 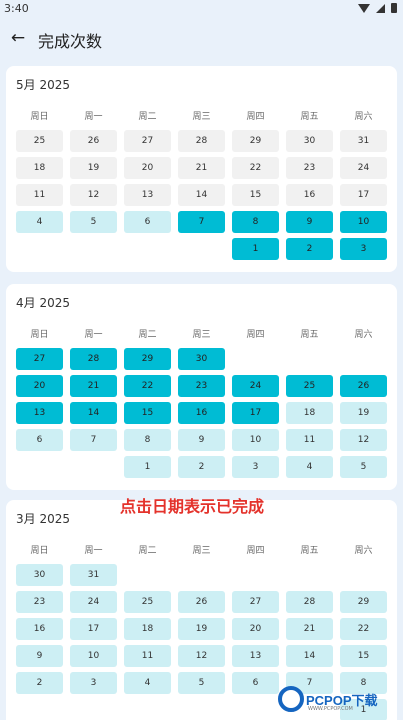 What do you see at coordinates (70, 41) in the screenshot?
I see `page-title: 完成次数` at bounding box center [70, 41].